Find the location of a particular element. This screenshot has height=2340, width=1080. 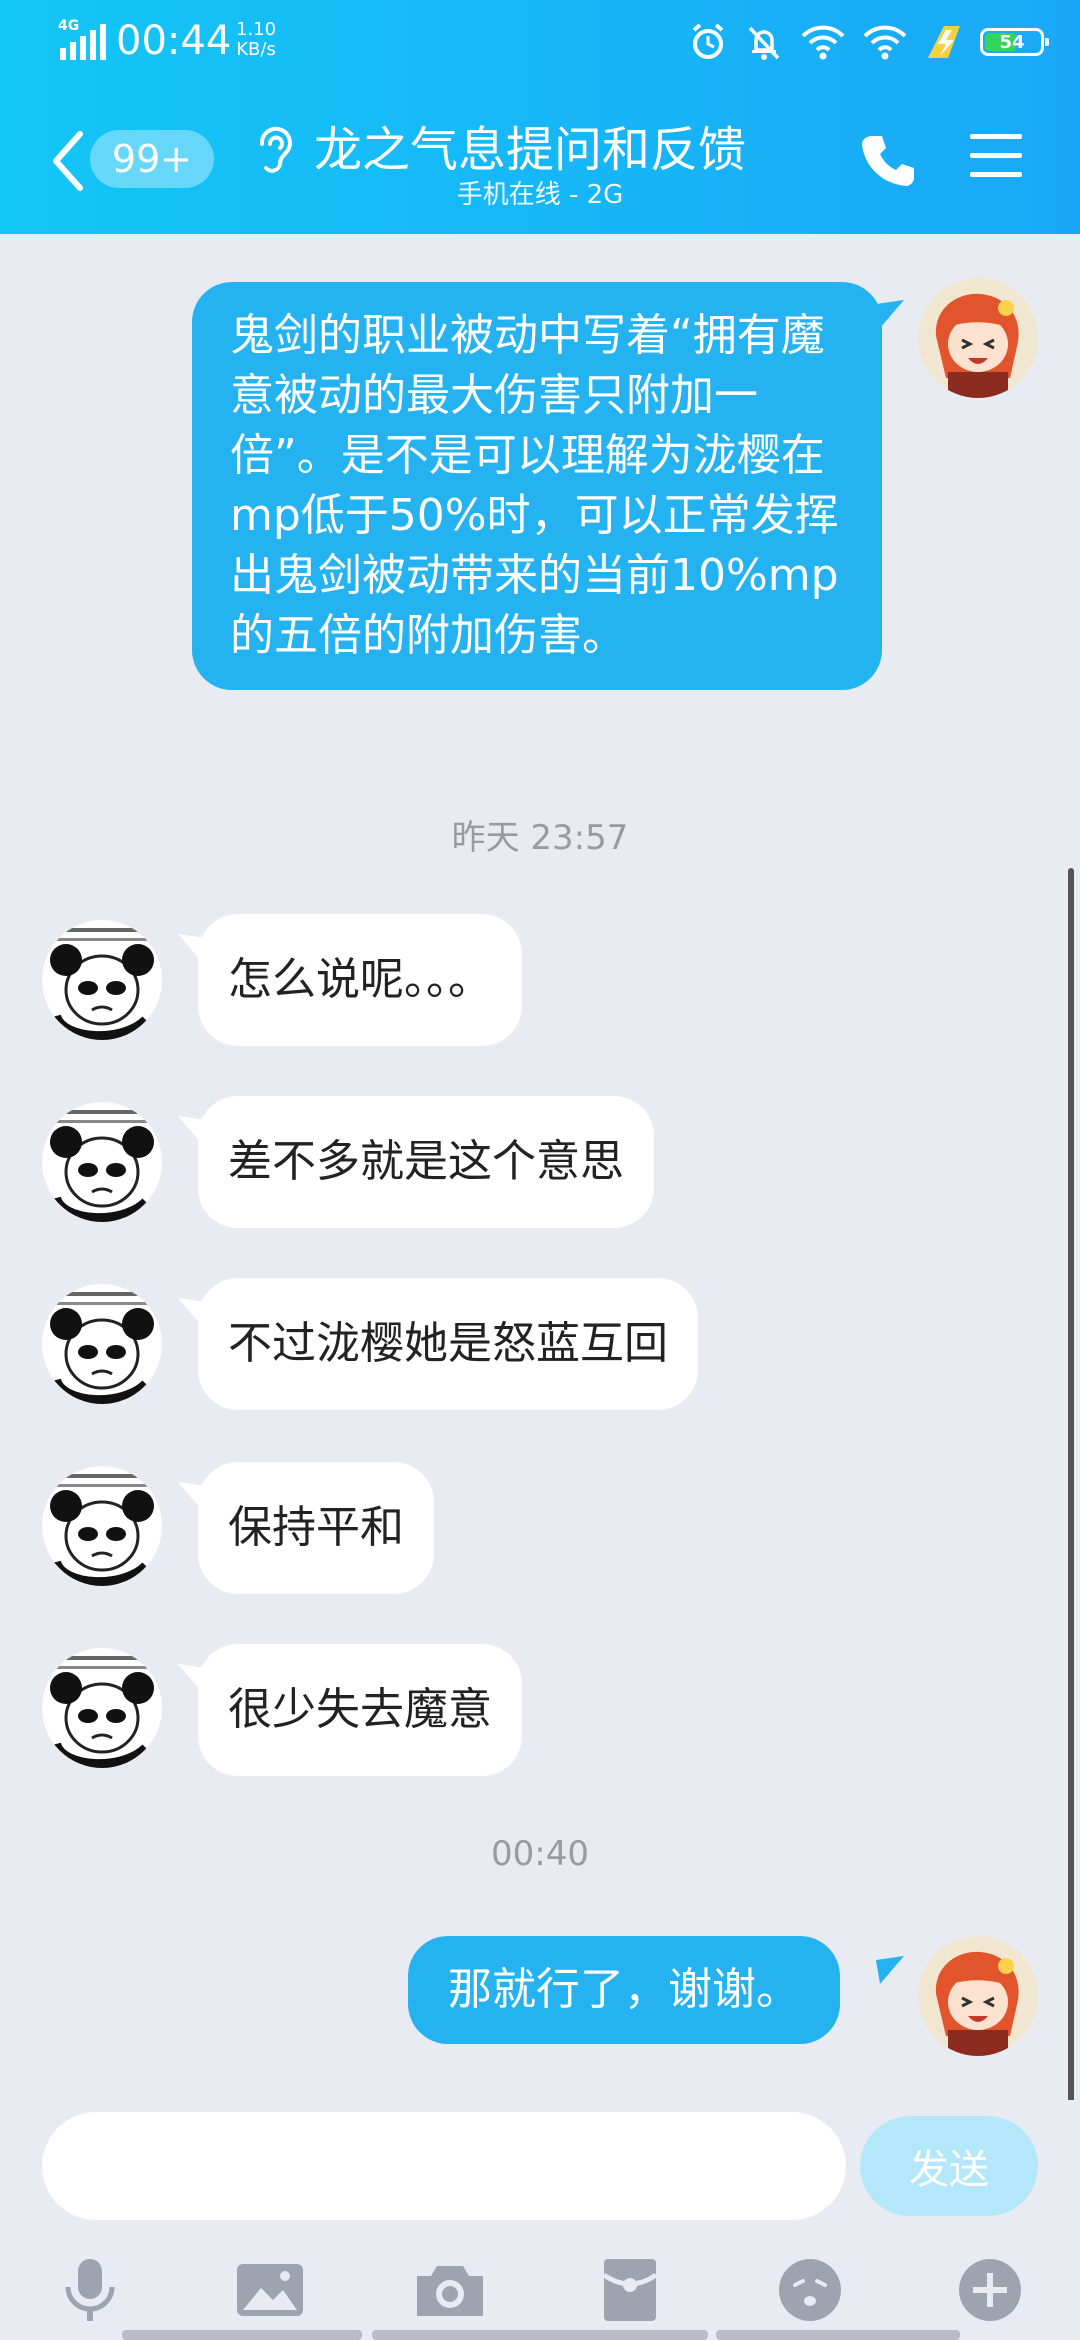

status-time: 00:44 is located at coordinates (174, 41).